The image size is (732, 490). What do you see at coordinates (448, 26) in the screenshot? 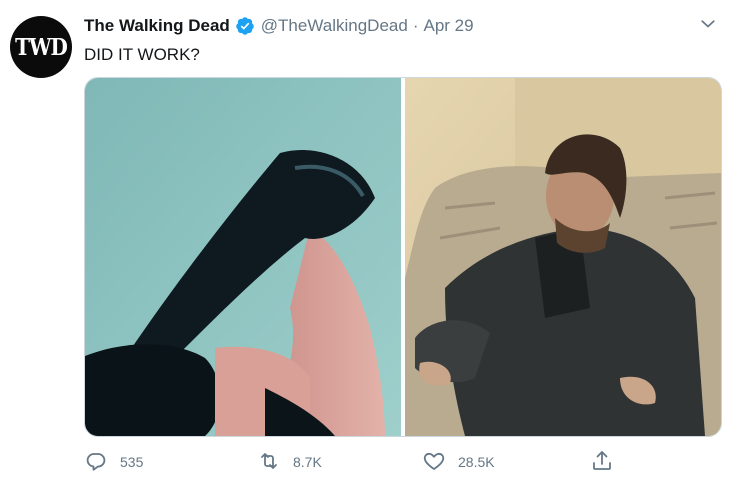
I see `tweet-date: Apr 29` at bounding box center [448, 26].